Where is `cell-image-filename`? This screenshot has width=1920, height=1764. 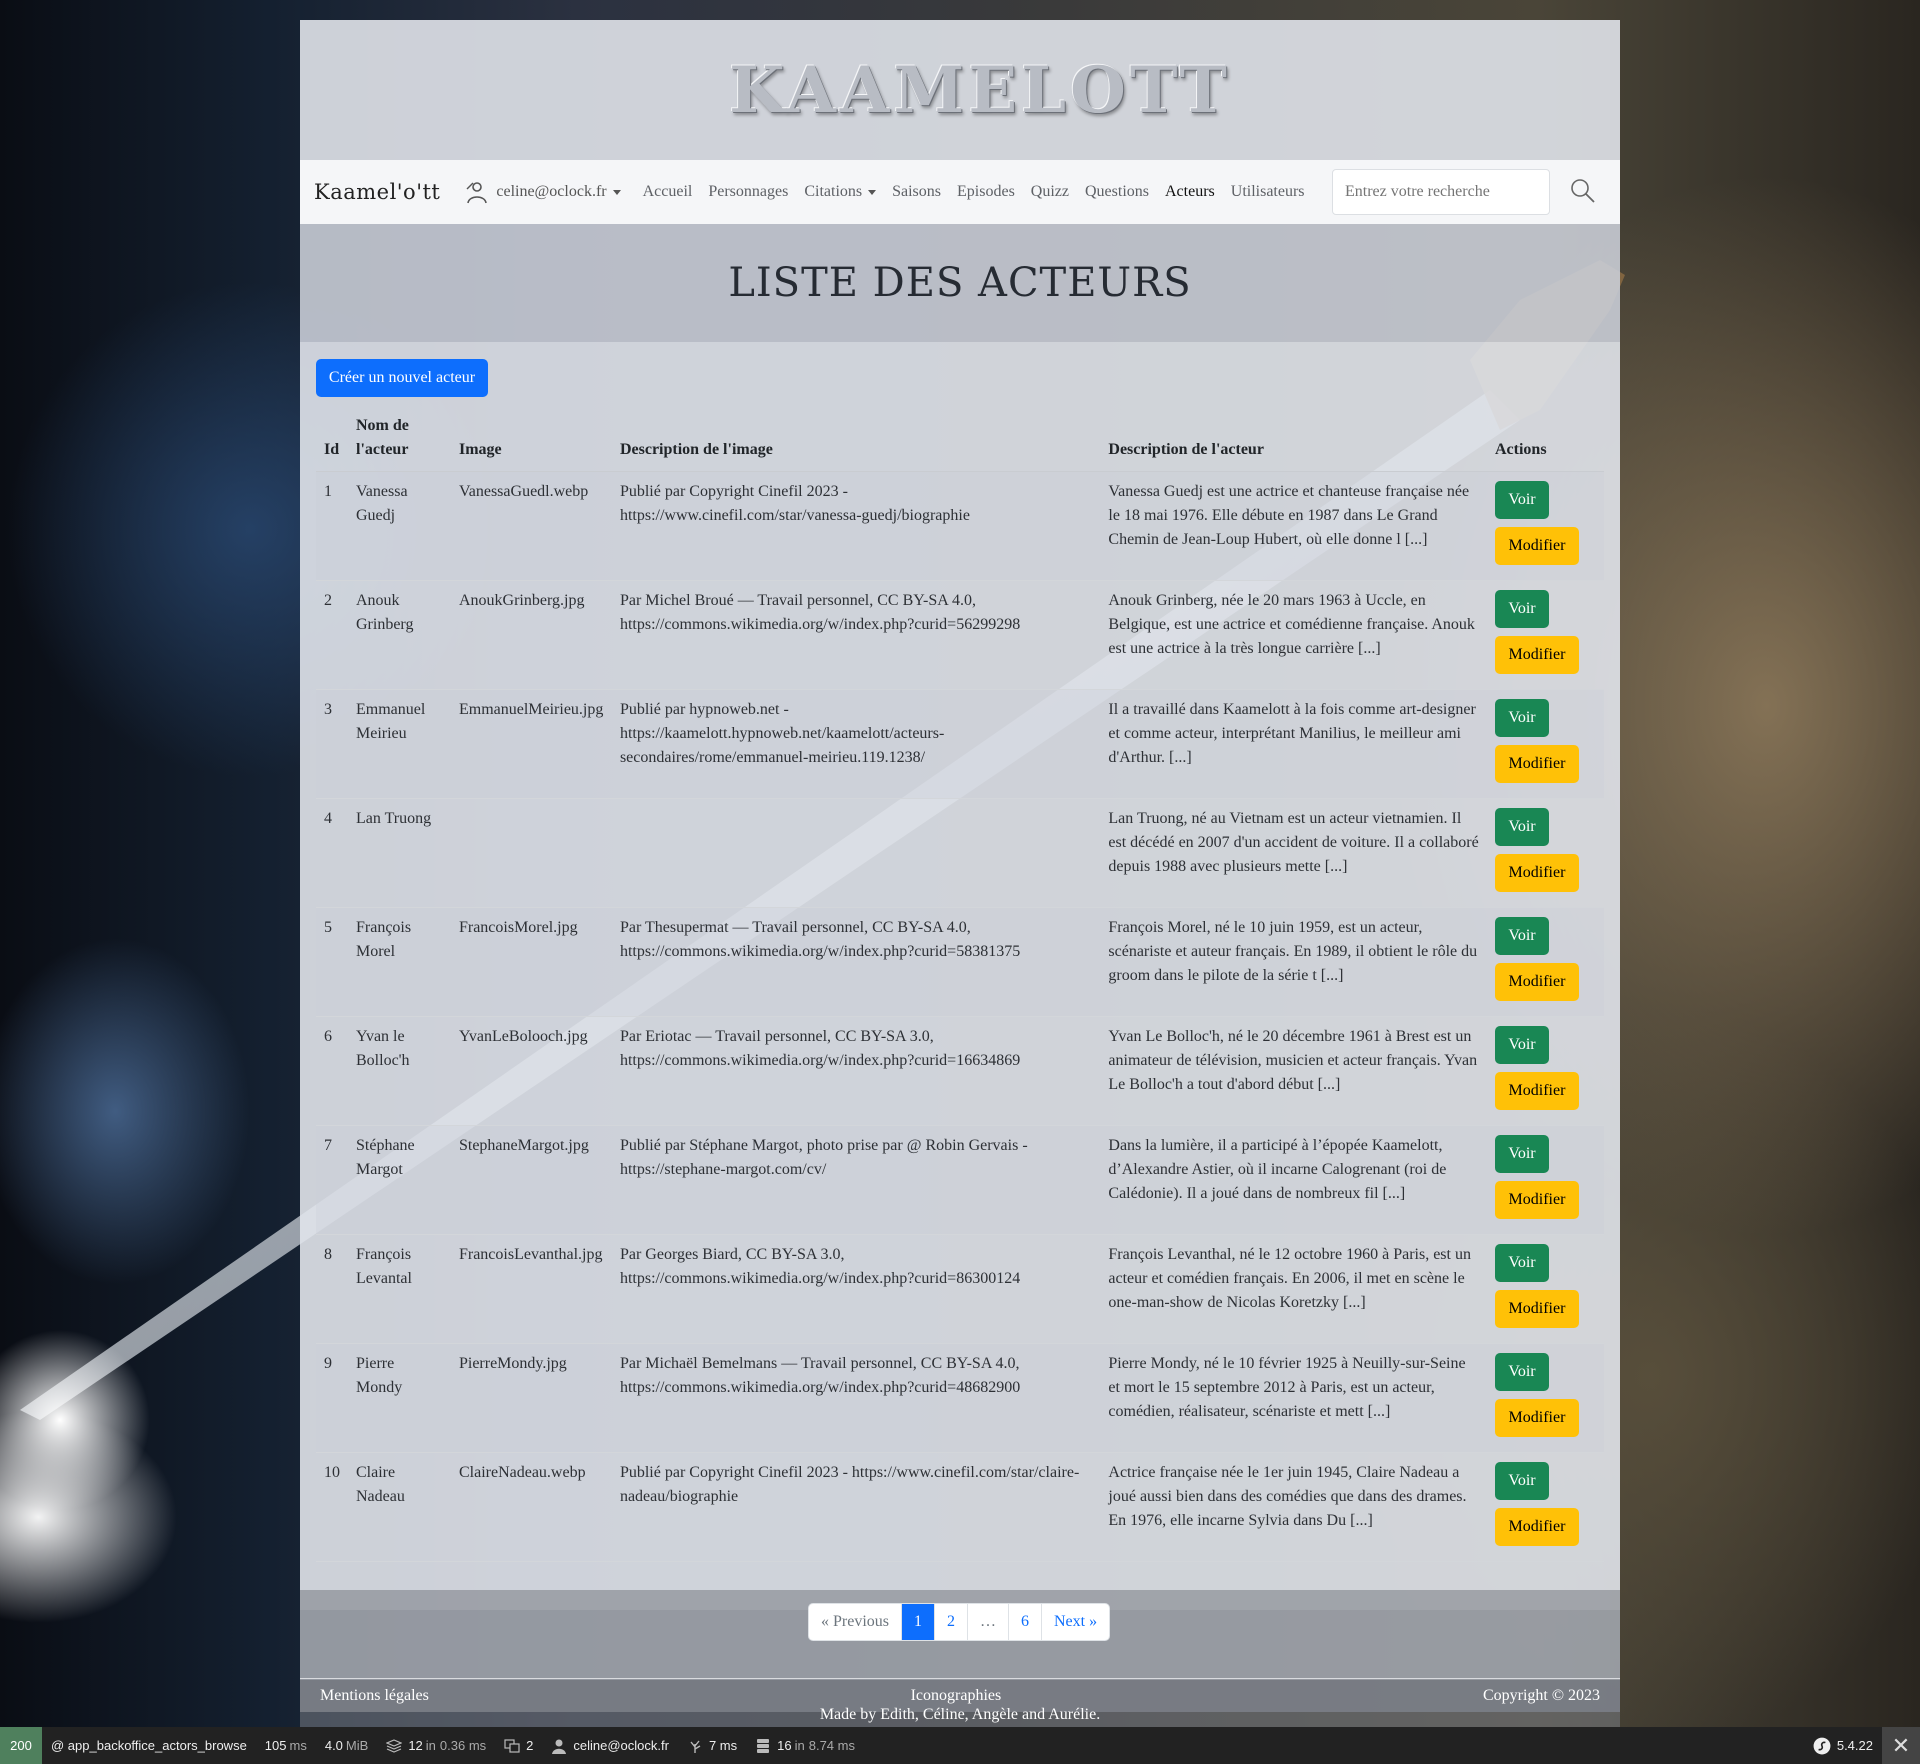
cell-image-filename is located at coordinates (531, 853).